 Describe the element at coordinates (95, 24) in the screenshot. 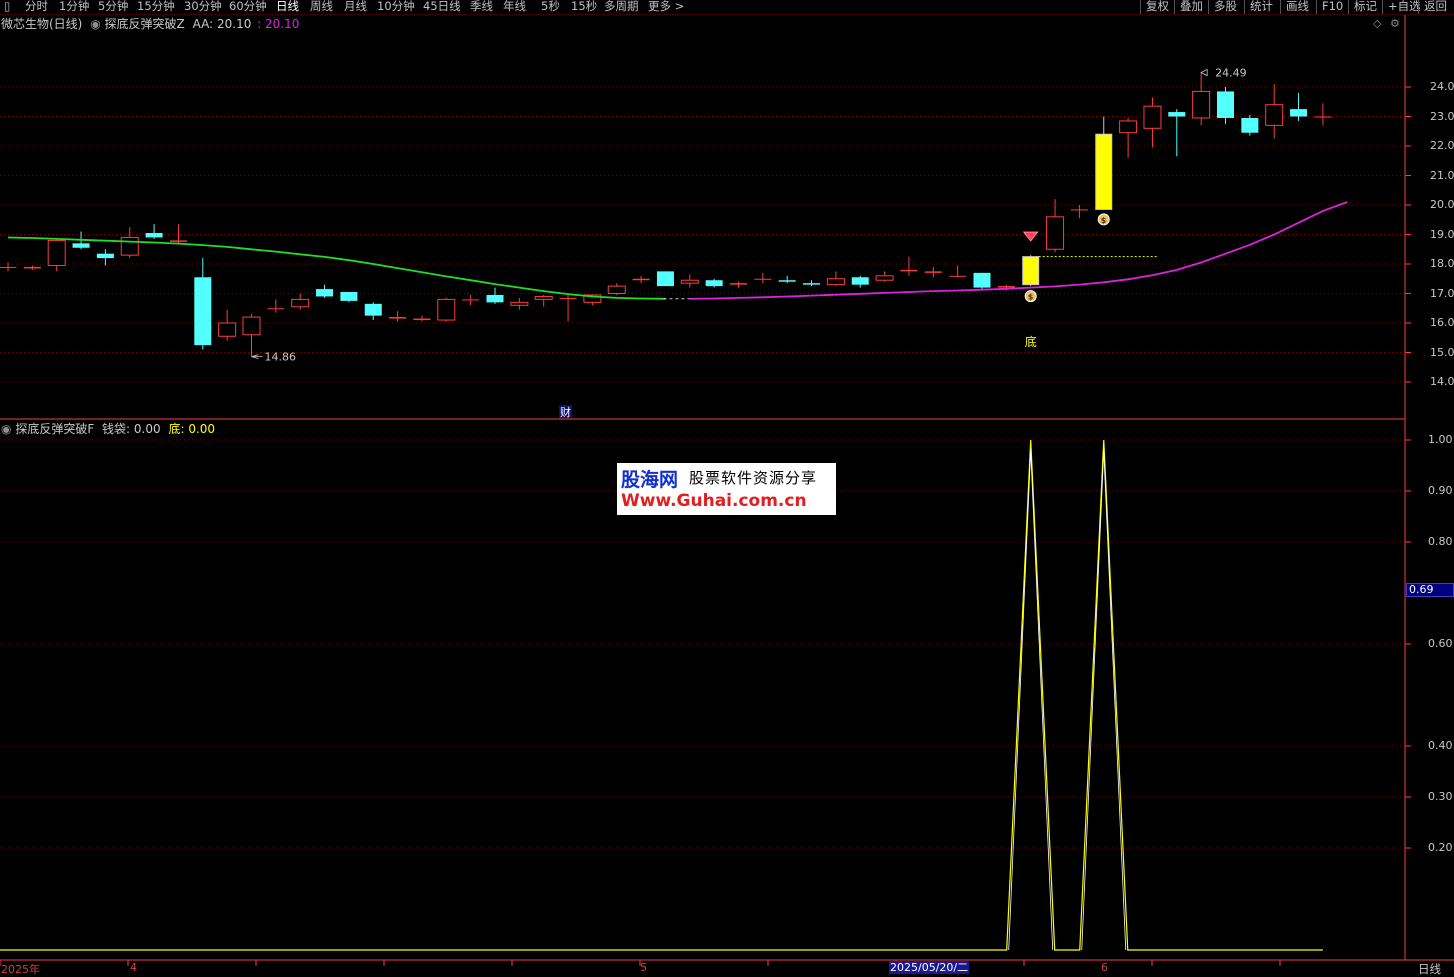

I see `indicator-settings-icon: ◉` at that location.